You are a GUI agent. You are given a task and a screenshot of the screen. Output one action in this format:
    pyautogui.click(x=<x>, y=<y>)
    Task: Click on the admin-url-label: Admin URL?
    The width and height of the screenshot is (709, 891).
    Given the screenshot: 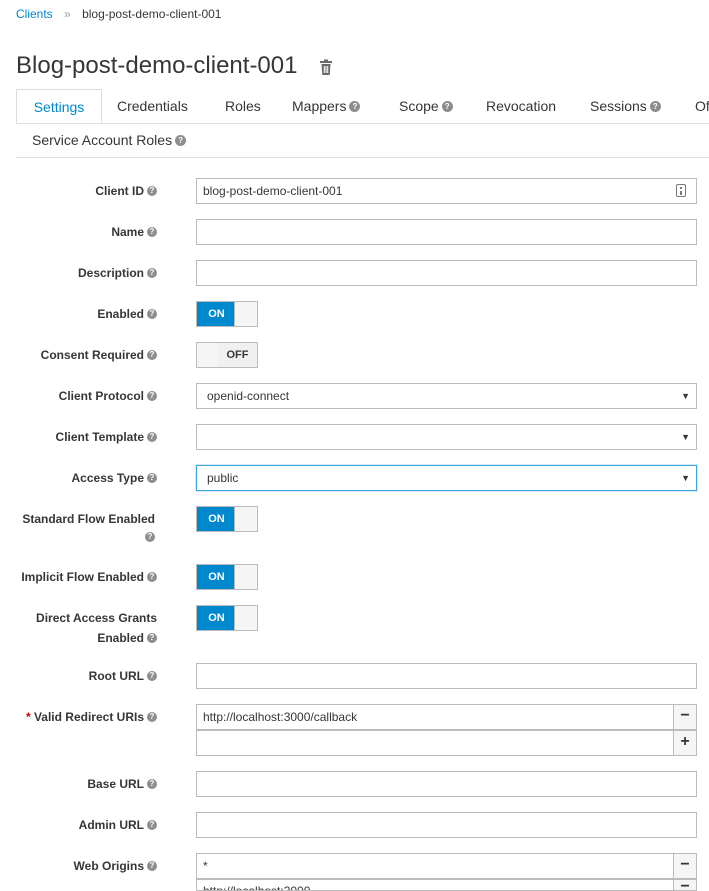 What is the action you would take?
    pyautogui.click(x=79, y=825)
    